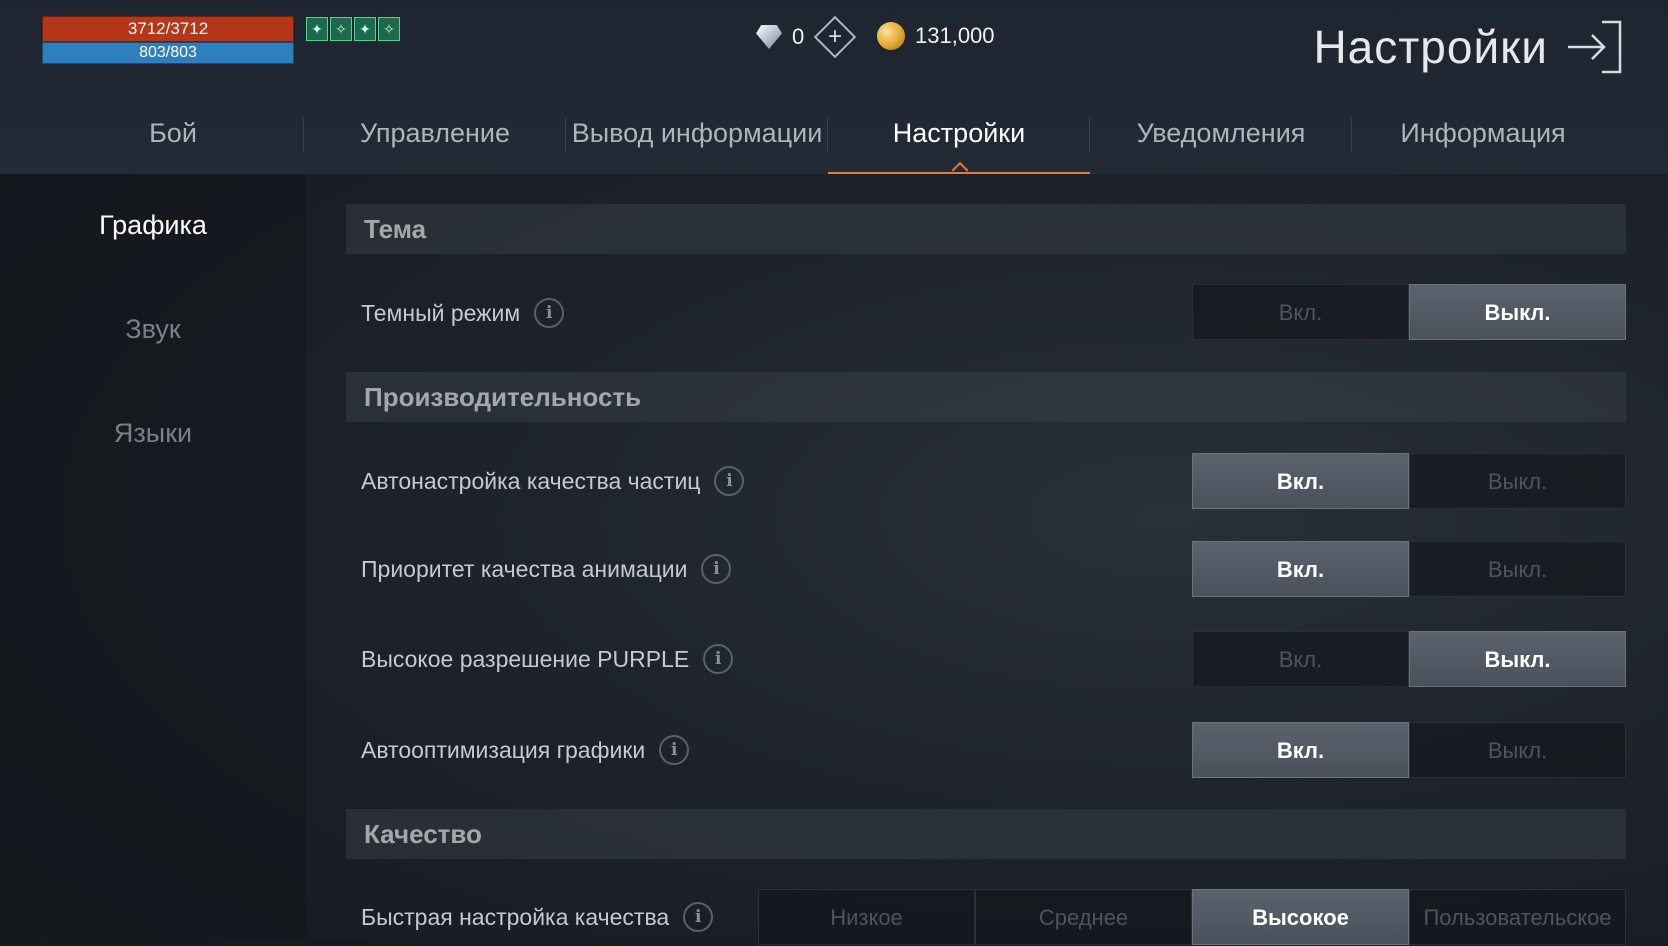  What do you see at coordinates (173, 133) in the screenshot?
I see `tab-label: Бой` at bounding box center [173, 133].